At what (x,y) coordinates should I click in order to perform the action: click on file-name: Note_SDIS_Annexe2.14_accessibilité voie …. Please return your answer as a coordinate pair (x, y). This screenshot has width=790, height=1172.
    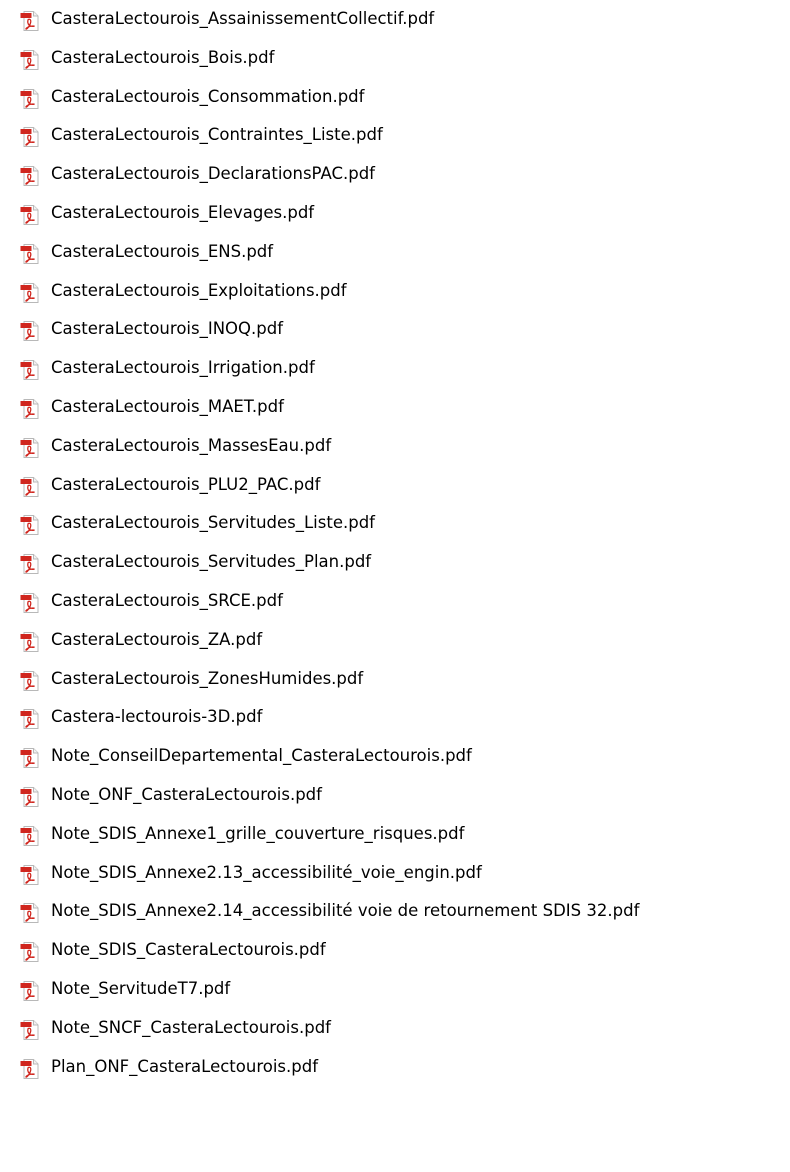
    Looking at the image, I should click on (345, 911).